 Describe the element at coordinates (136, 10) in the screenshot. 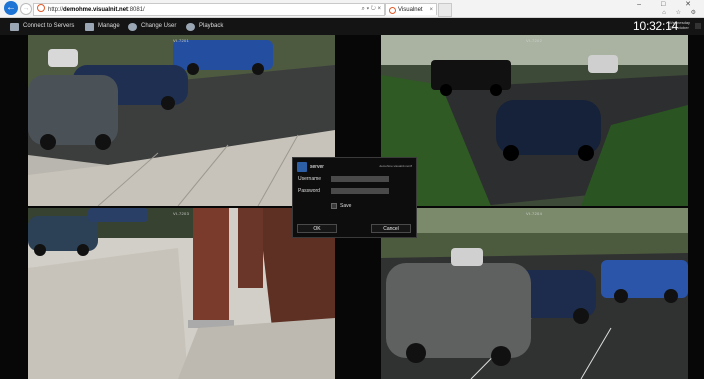

I see `url-suffix: :8081/` at that location.